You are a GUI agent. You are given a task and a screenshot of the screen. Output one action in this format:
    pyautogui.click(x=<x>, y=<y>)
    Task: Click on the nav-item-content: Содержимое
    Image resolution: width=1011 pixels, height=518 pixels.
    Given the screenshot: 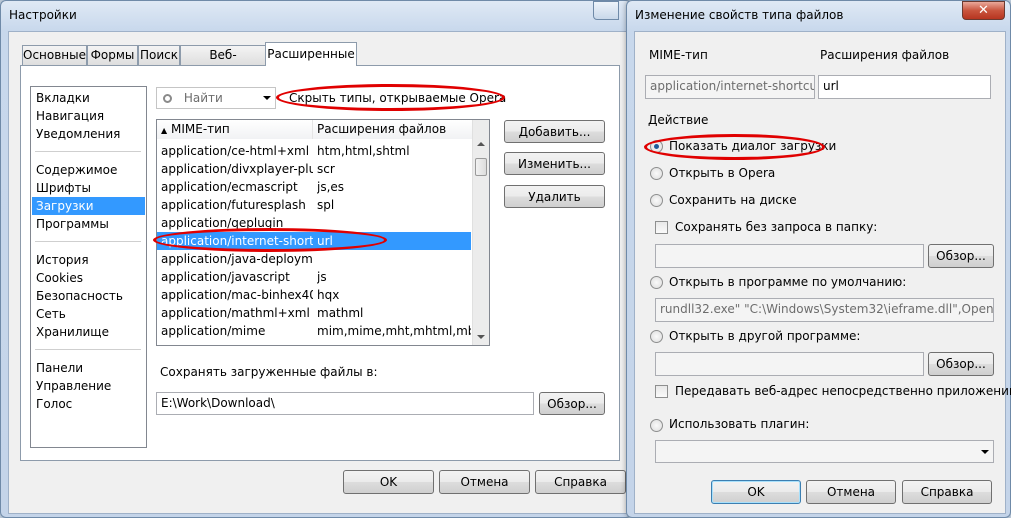 What is the action you would take?
    pyautogui.click(x=88, y=170)
    